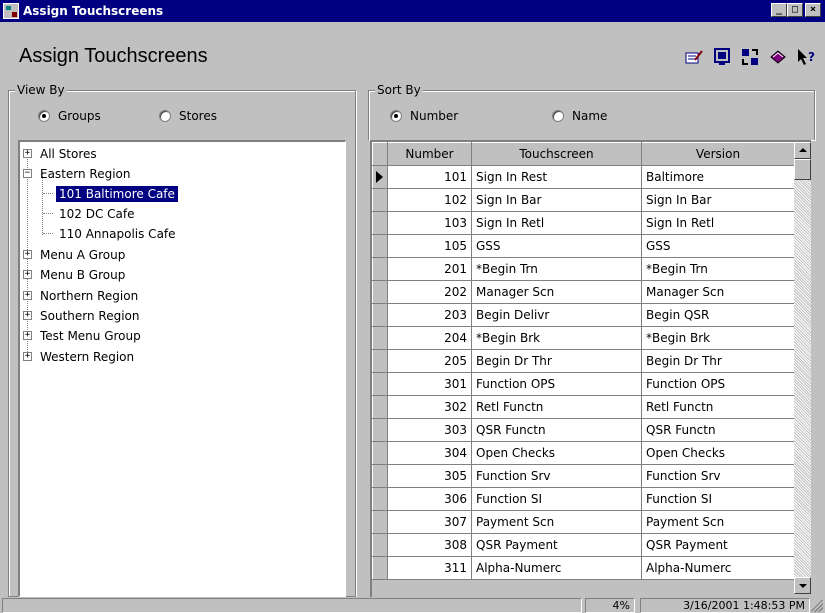 The height and width of the screenshot is (613, 825). What do you see at coordinates (718, 361) in the screenshot?
I see `cell-version: Begin Dr Thr` at bounding box center [718, 361].